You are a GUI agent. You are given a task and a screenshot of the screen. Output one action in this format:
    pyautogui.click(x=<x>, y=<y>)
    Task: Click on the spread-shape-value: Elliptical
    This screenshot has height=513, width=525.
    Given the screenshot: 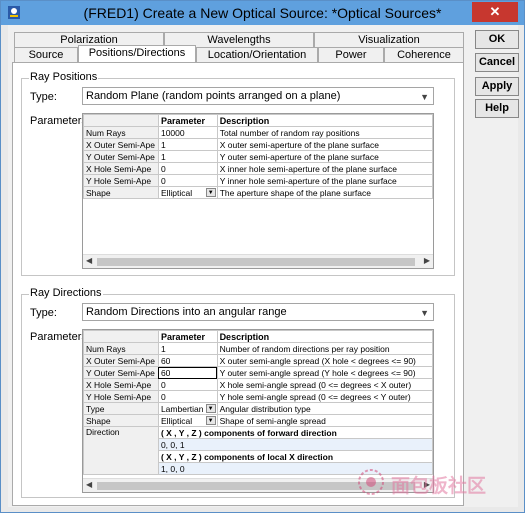 What is the action you would take?
    pyautogui.click(x=176, y=420)
    